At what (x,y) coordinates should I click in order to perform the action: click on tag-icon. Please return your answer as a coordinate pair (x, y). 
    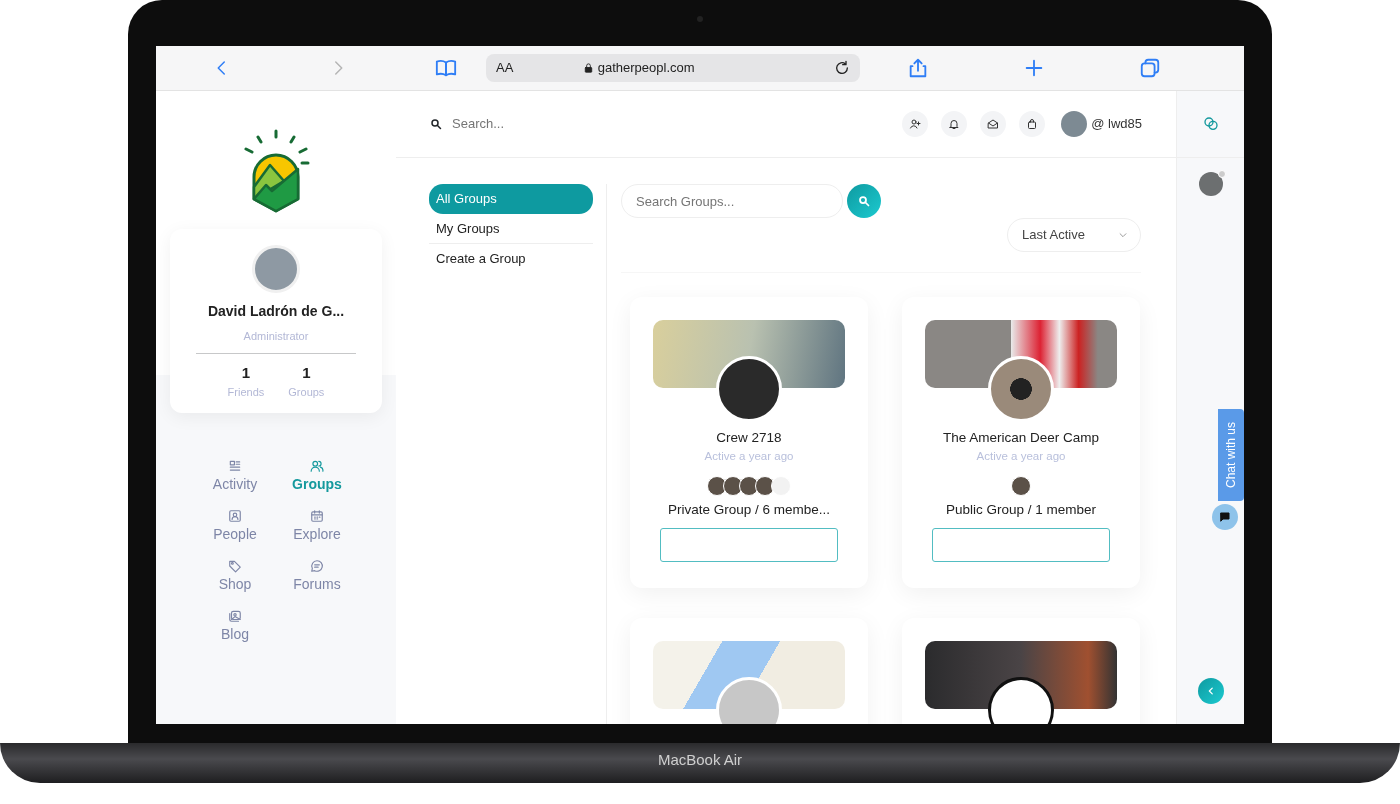
    Looking at the image, I should click on (235, 565).